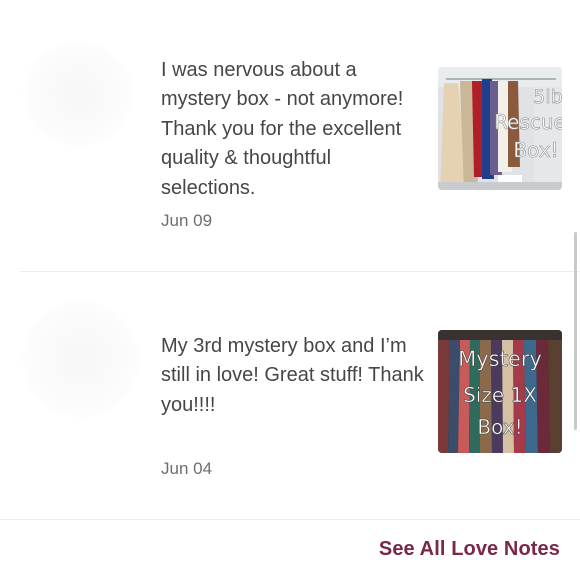 This screenshot has width=580, height=580. What do you see at coordinates (500, 395) in the screenshot?
I see `thumb-line-2: Size 1X` at bounding box center [500, 395].